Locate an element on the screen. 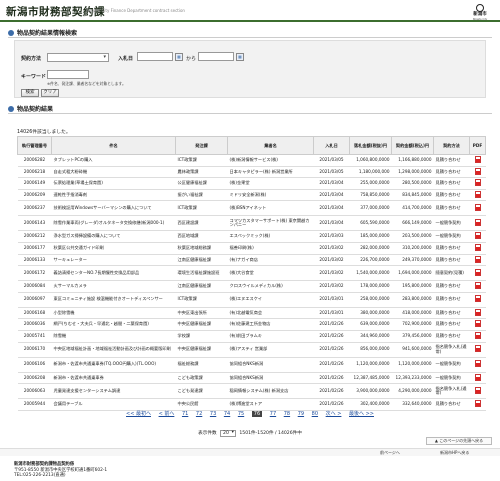 This screenshot has width=500, height=481. pager-page: 74 is located at coordinates (227, 414).